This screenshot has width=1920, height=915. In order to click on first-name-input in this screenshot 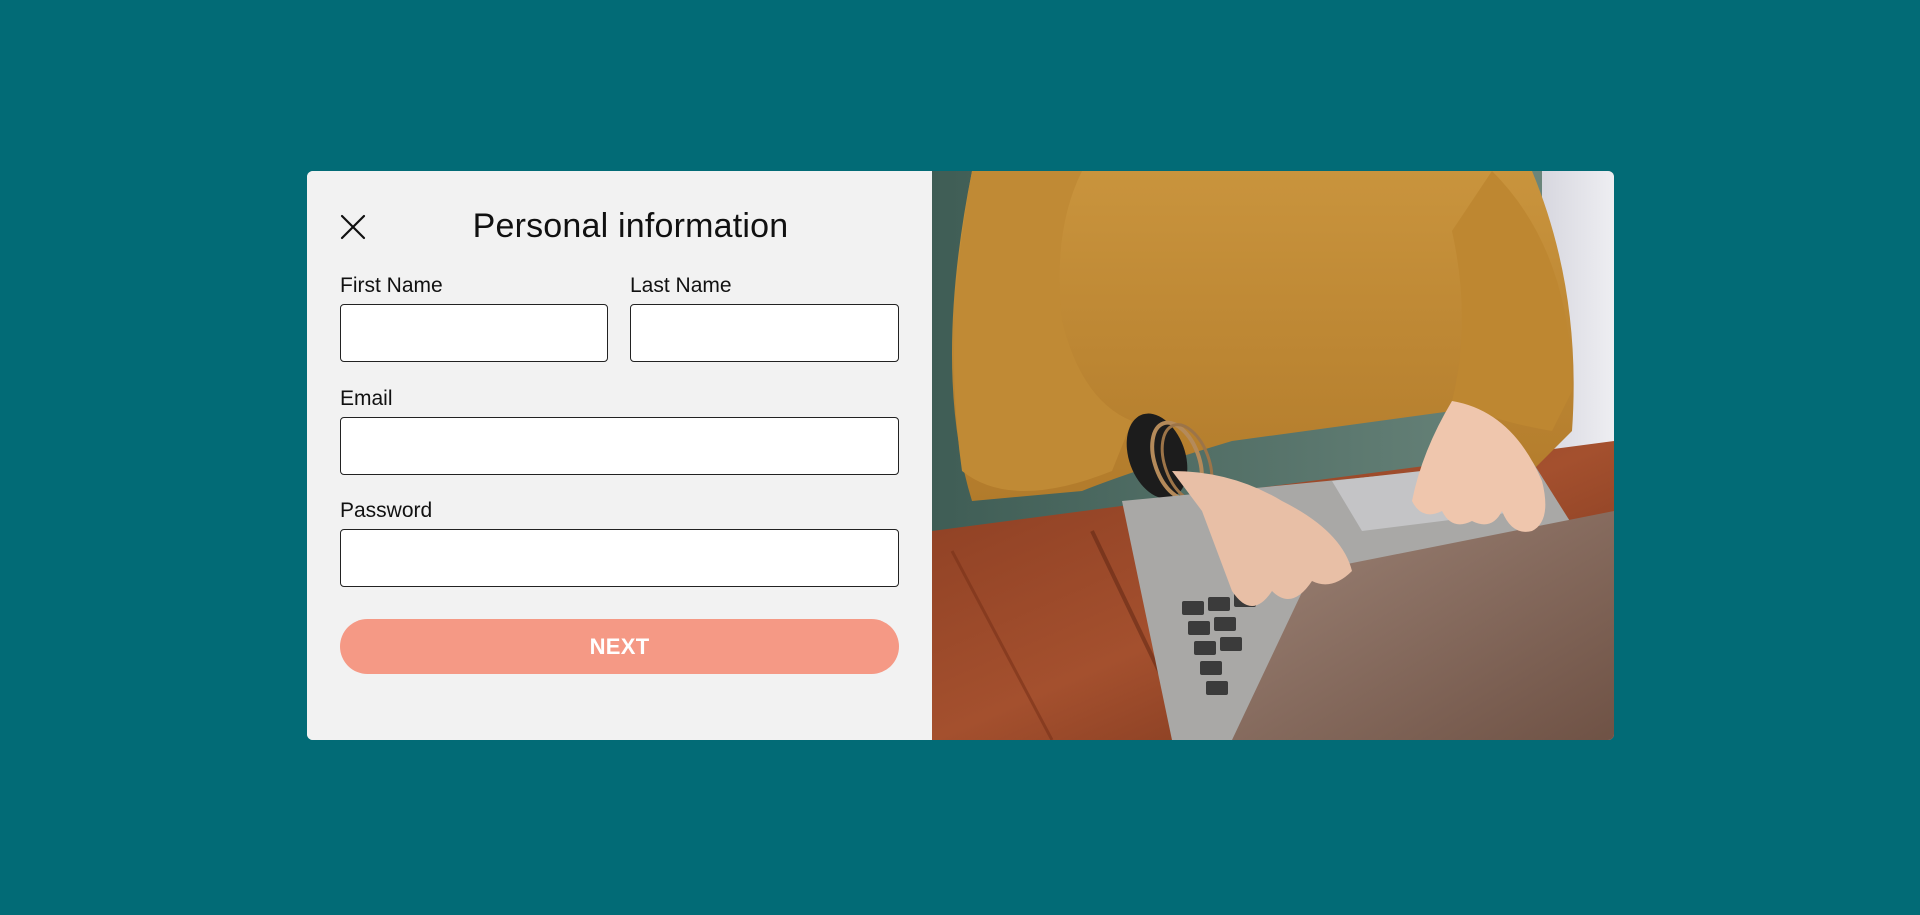, I will do `click(474, 333)`.